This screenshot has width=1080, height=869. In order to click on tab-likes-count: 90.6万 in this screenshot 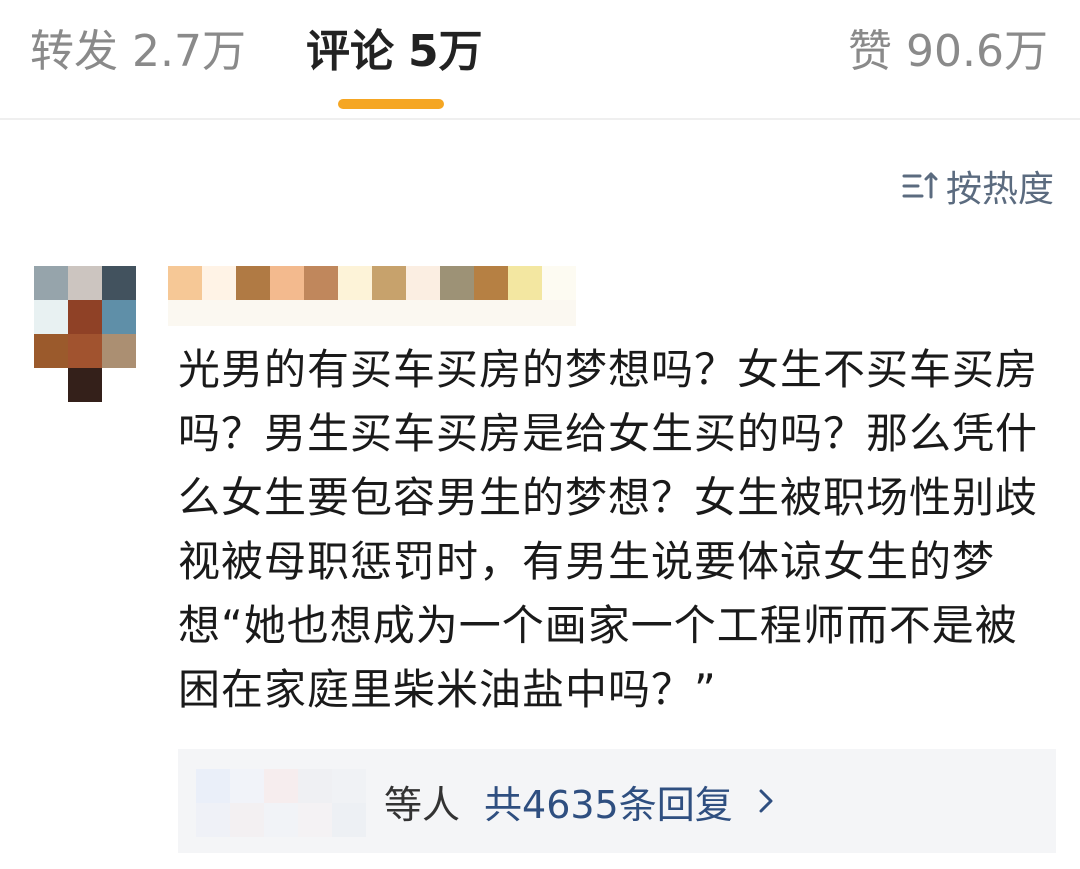, I will do `click(977, 51)`.